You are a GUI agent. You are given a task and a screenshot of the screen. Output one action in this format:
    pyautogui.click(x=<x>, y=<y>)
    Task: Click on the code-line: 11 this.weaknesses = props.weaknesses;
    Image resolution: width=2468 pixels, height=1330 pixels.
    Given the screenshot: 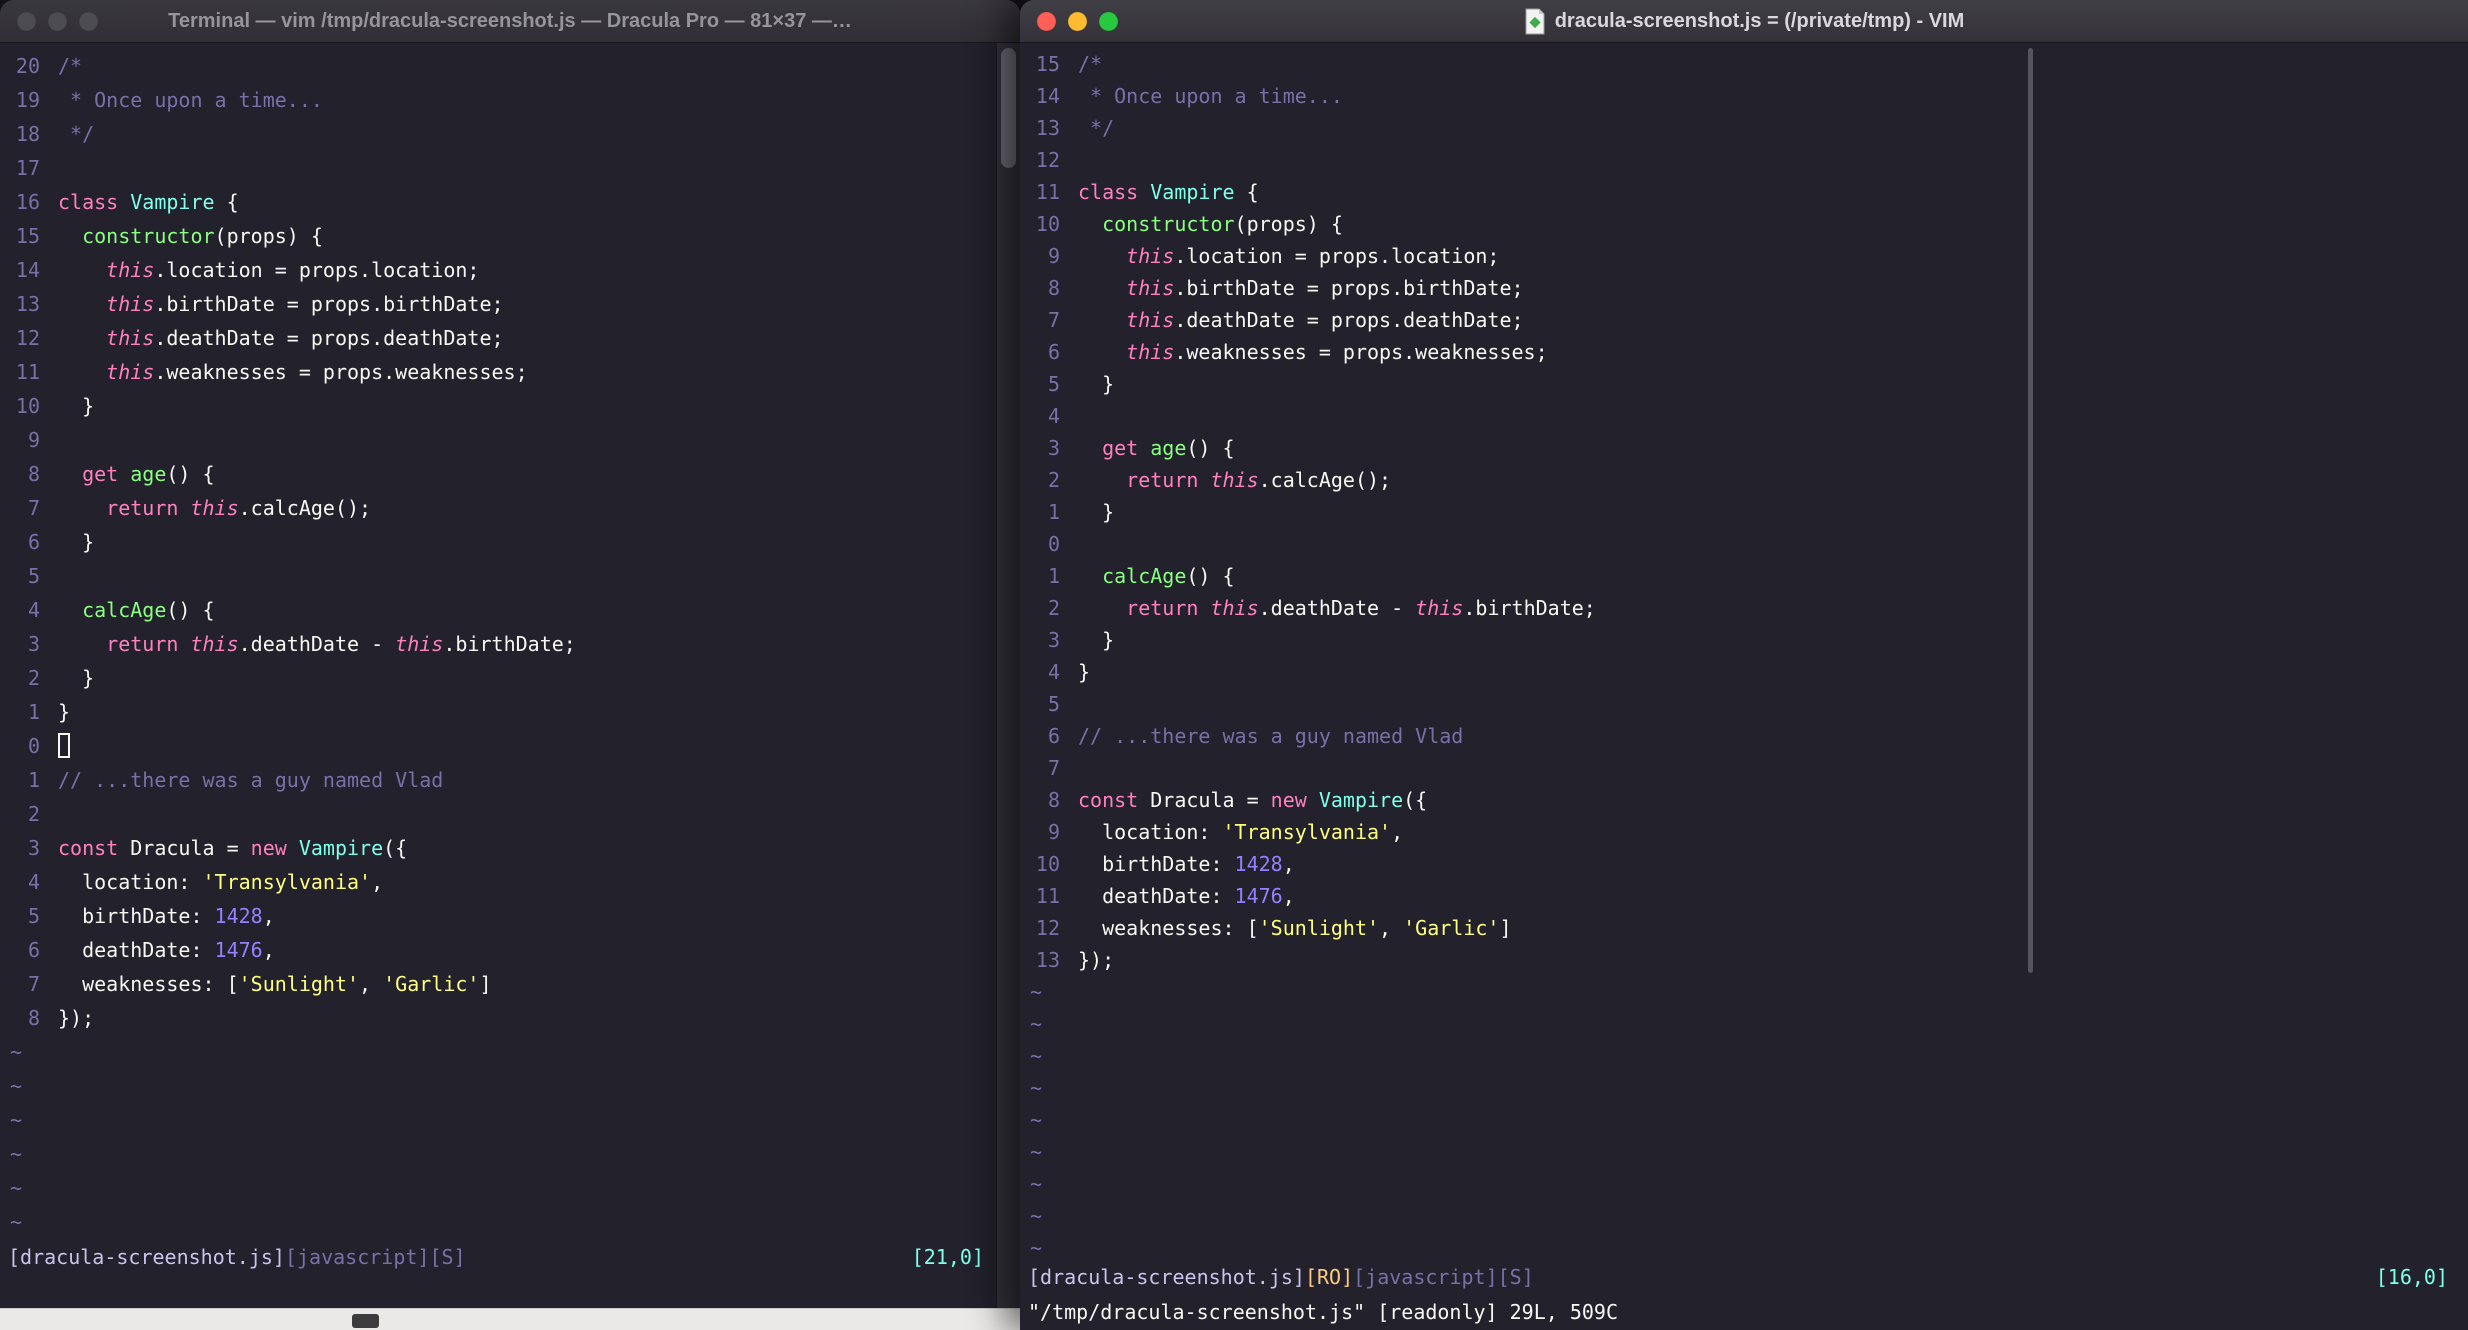 What is the action you would take?
    pyautogui.click(x=503, y=372)
    